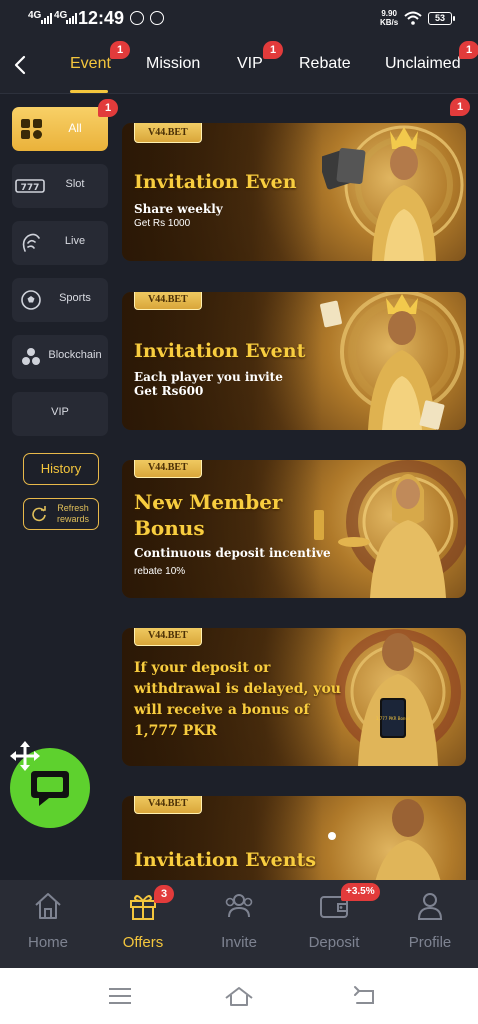  Describe the element at coordinates (468, 50) in the screenshot. I see `tab-unclaimed-badge: 1` at that location.